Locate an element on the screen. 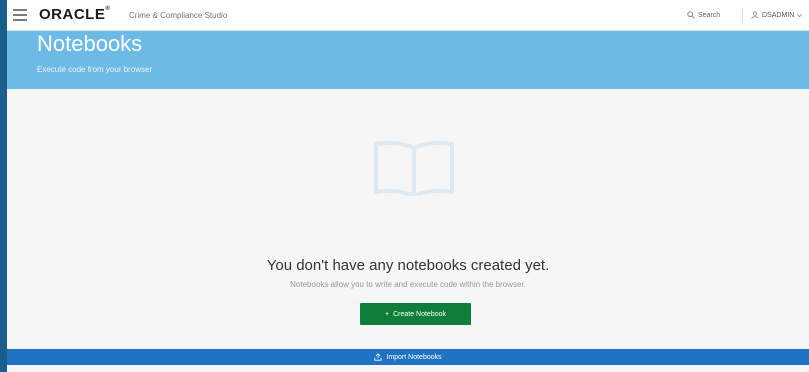 The image size is (809, 372). user-icon is located at coordinates (755, 15).